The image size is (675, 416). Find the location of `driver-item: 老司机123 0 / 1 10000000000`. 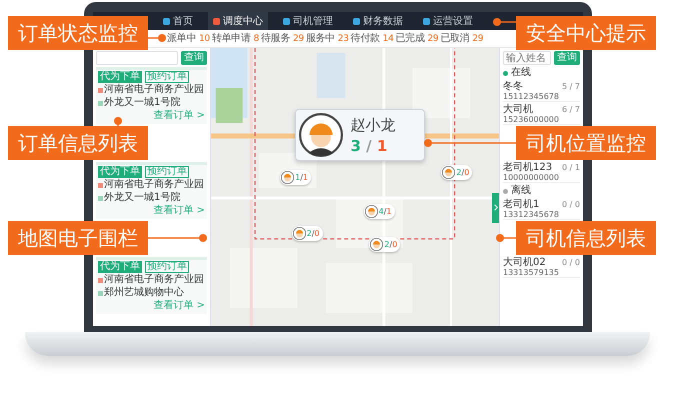

driver-item: 老司机123 0 / 1 10000000000 is located at coordinates (541, 172).